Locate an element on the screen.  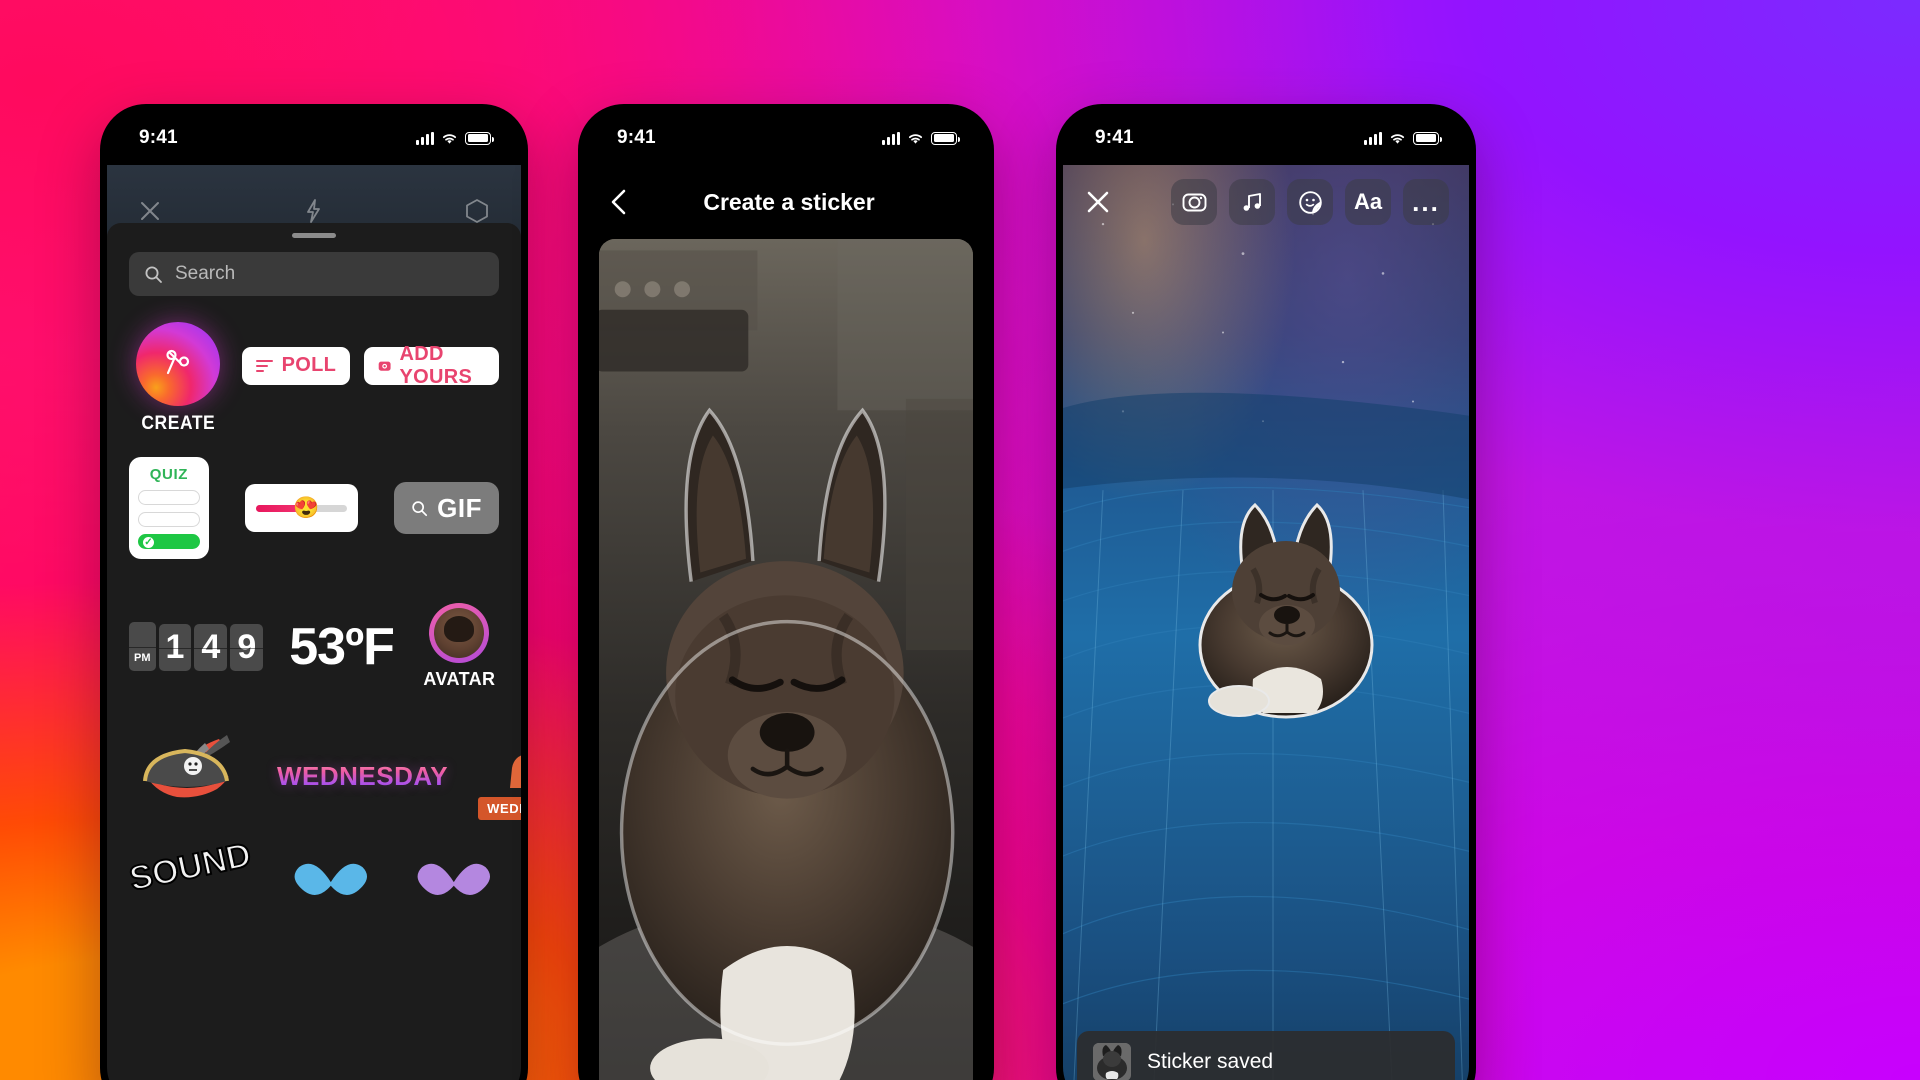
countdown-digit: 1 is located at coordinates (175, 647).